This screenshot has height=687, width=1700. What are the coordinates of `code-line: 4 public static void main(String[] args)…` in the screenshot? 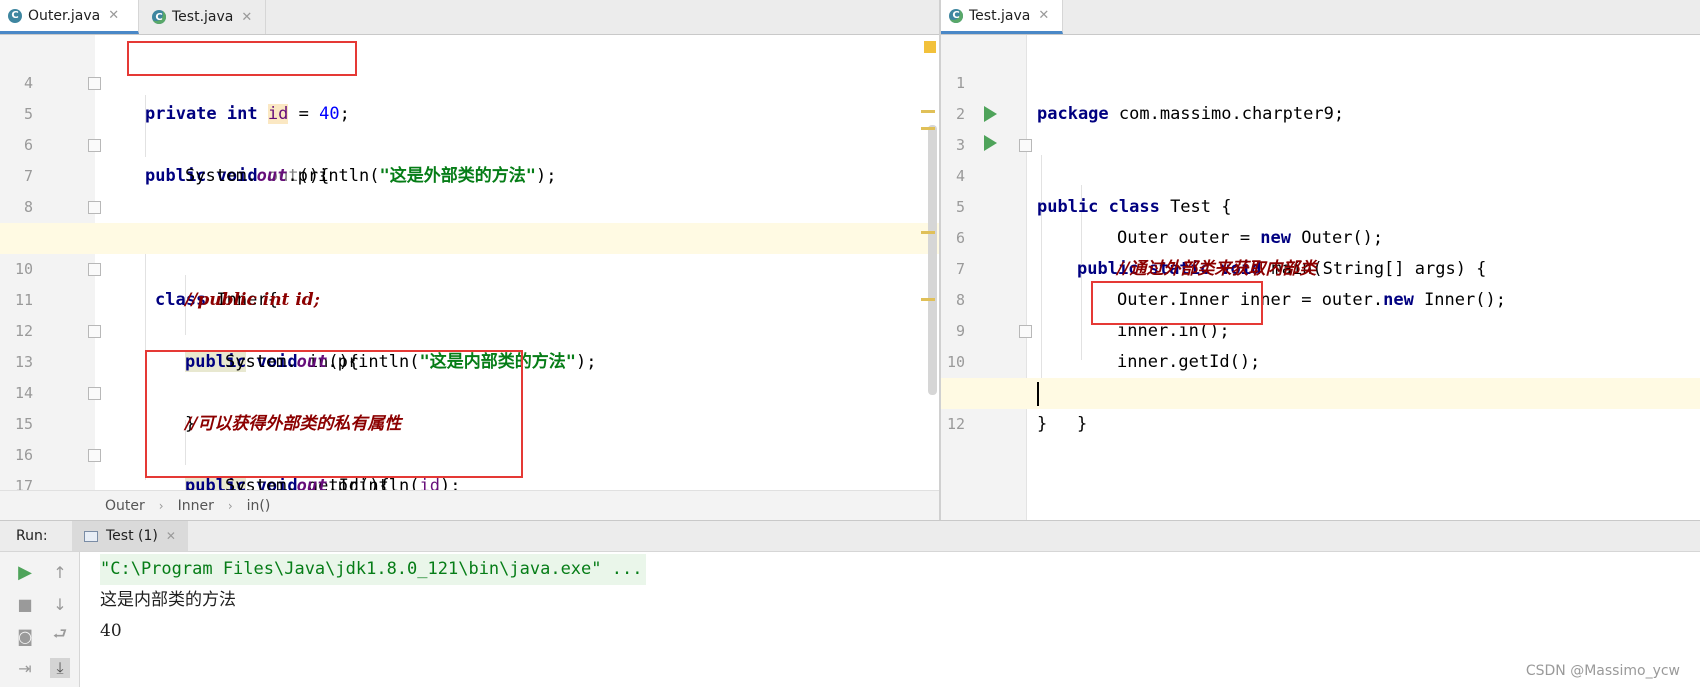 It's located at (1320, 204).